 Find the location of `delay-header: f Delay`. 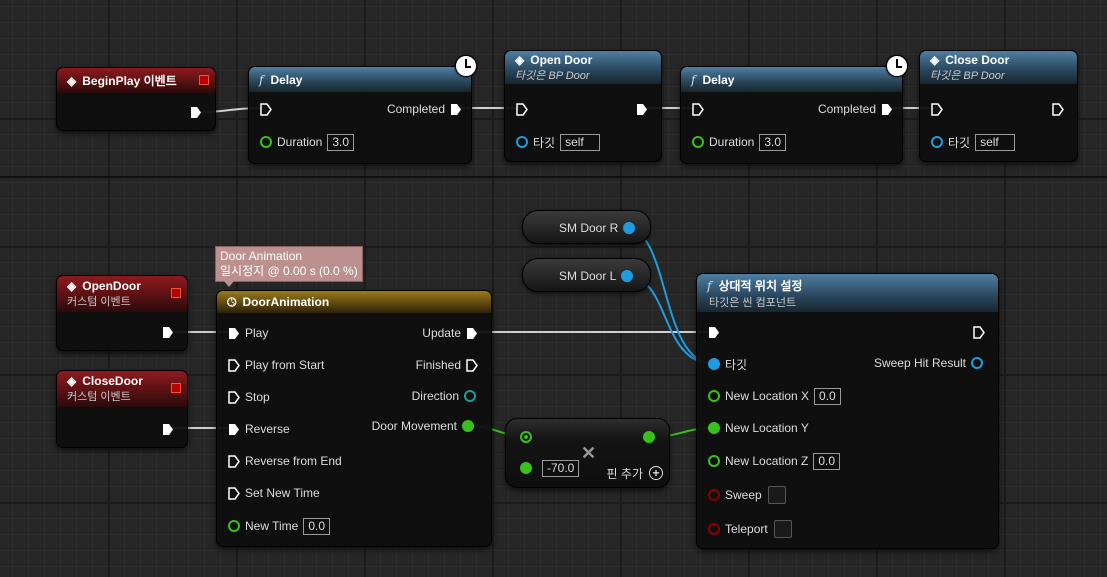

delay-header: f Delay is located at coordinates (360, 79).